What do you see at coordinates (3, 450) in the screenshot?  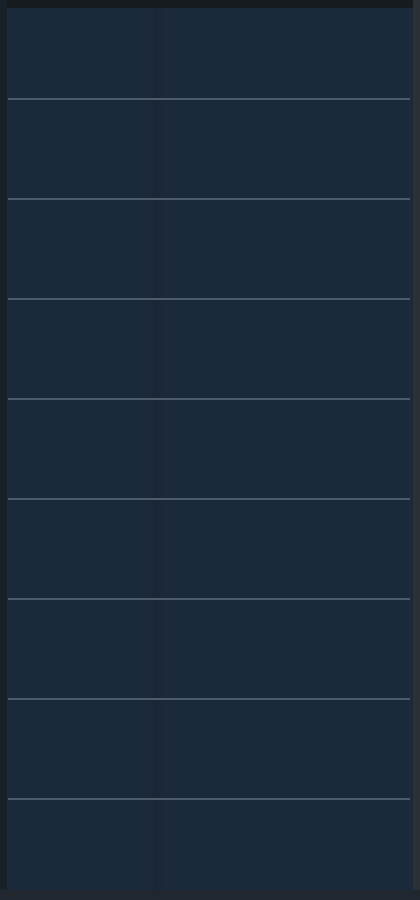 I see `window-left-border` at bounding box center [3, 450].